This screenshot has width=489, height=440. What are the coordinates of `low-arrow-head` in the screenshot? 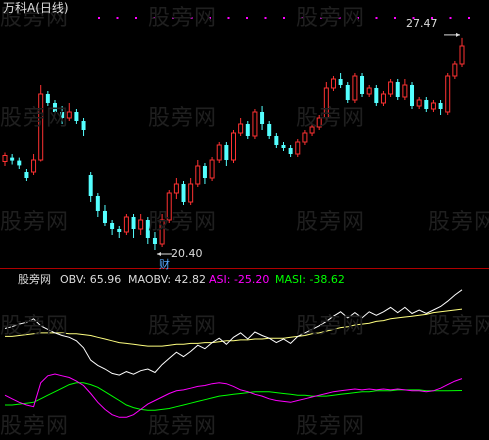 It's located at (158, 254).